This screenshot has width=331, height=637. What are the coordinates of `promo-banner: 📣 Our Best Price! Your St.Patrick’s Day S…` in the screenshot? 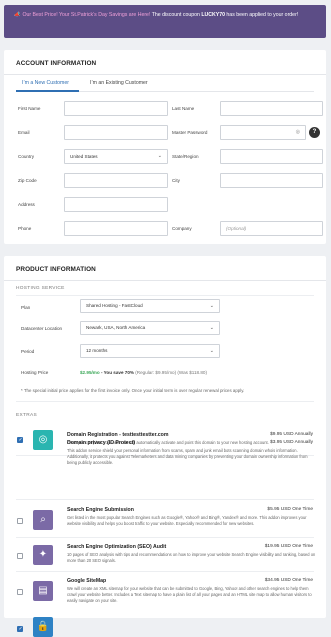 It's located at (165, 21).